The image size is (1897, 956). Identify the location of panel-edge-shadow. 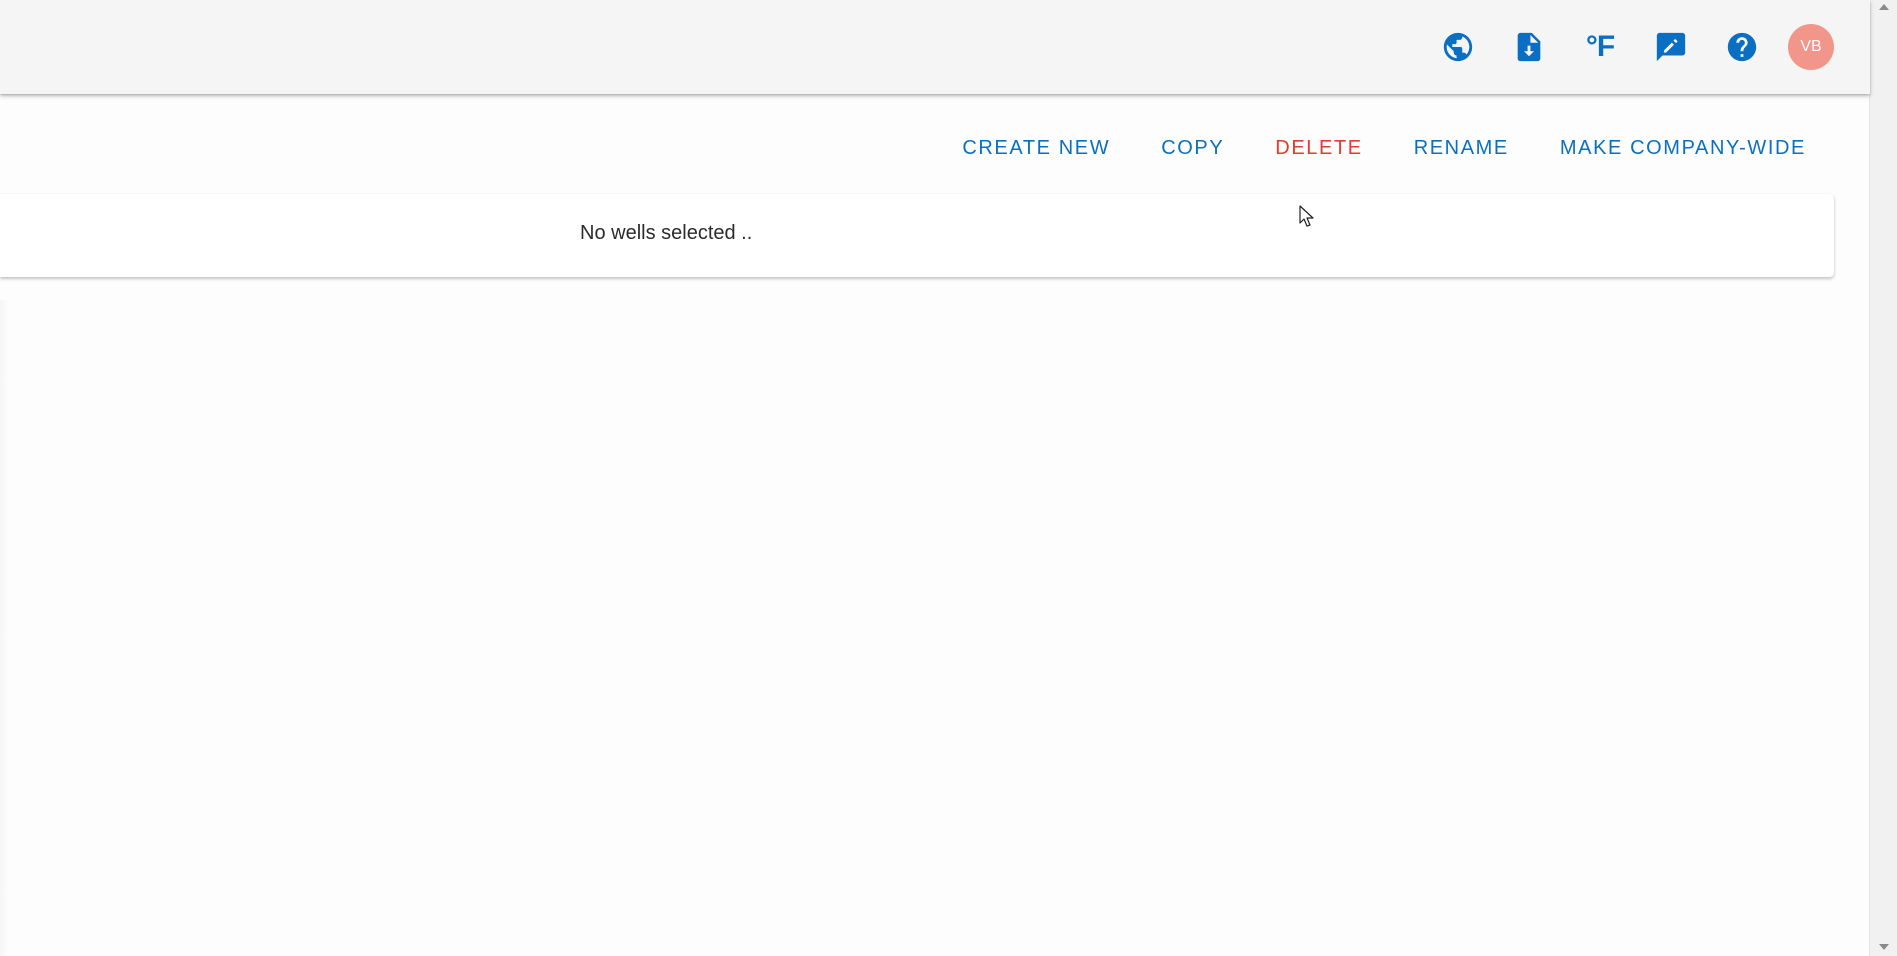
(4, 628).